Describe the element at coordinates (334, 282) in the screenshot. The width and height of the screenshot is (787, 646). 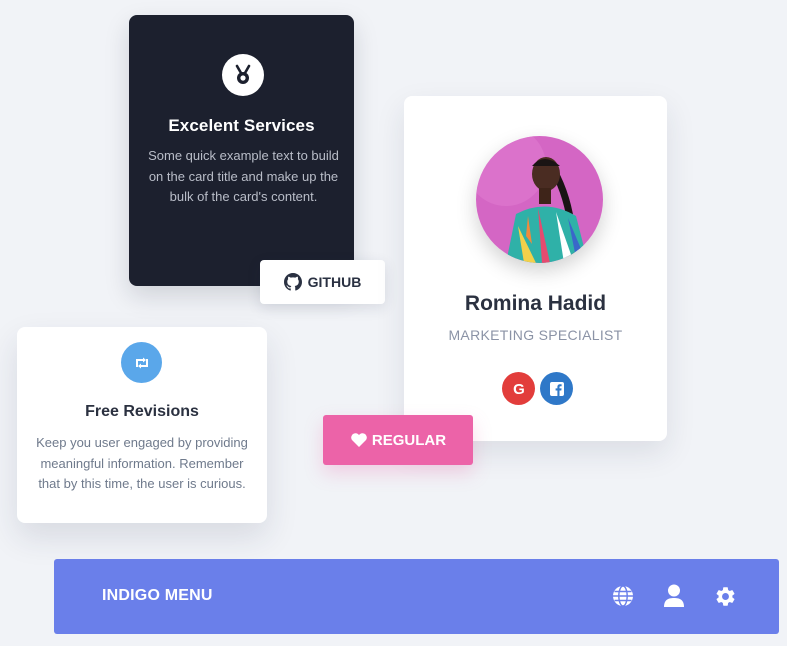
I see `github-button-label: GITHUB` at that location.